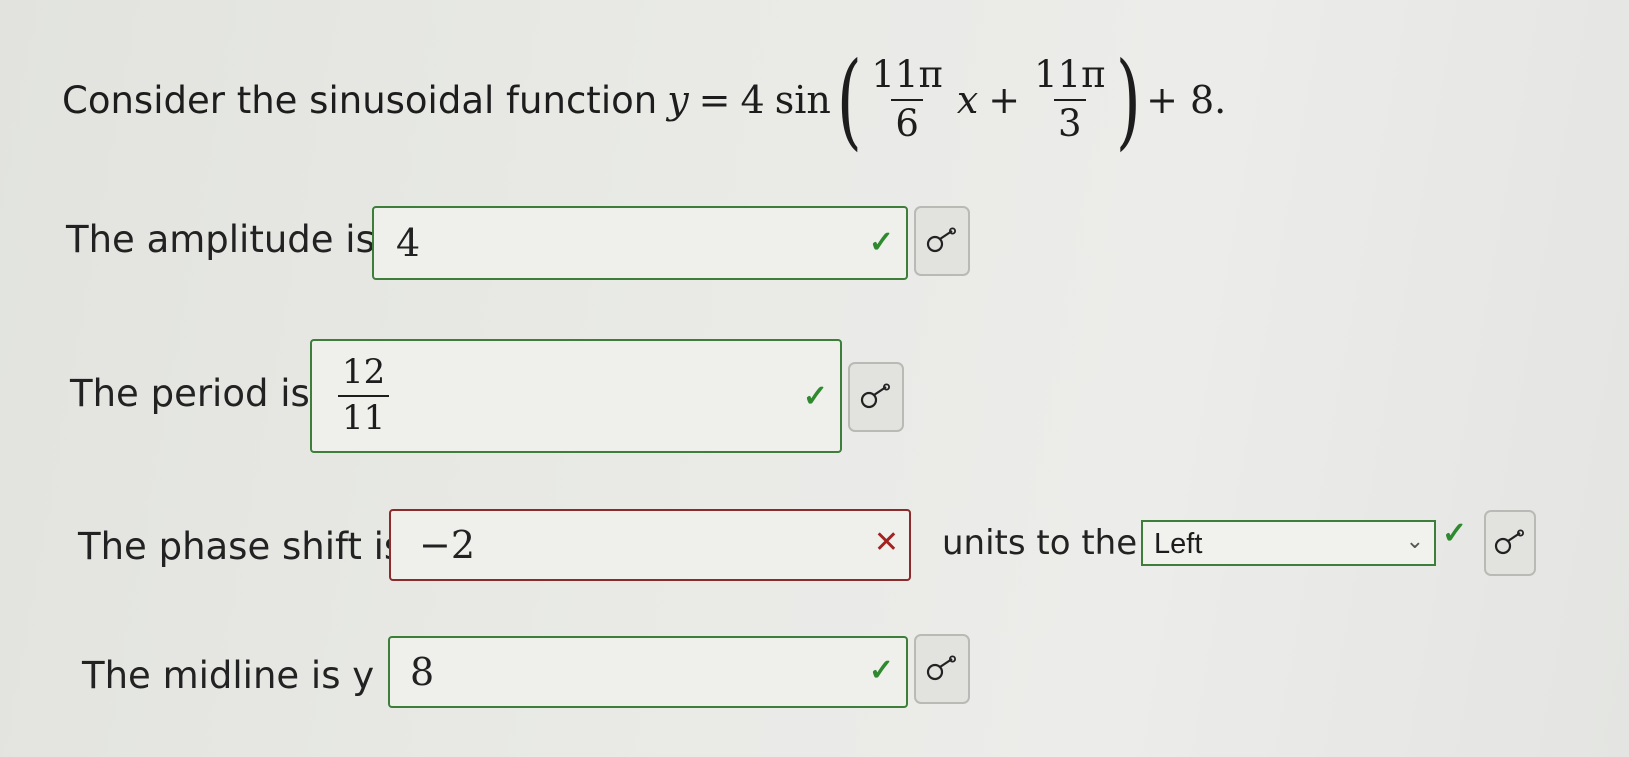 This screenshot has width=1629, height=757. I want to click on phase-shift-key-button, so click(1510, 543).